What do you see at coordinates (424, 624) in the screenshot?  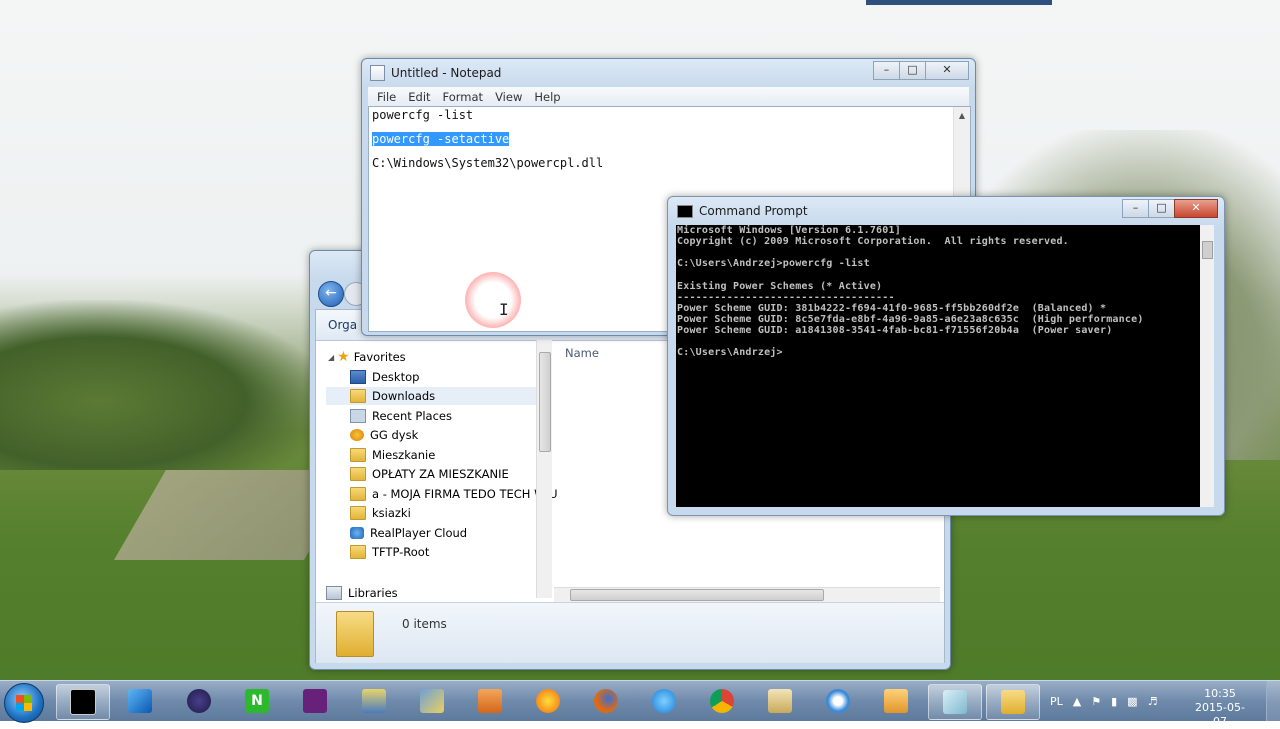 I see `items-count: 0 items` at bounding box center [424, 624].